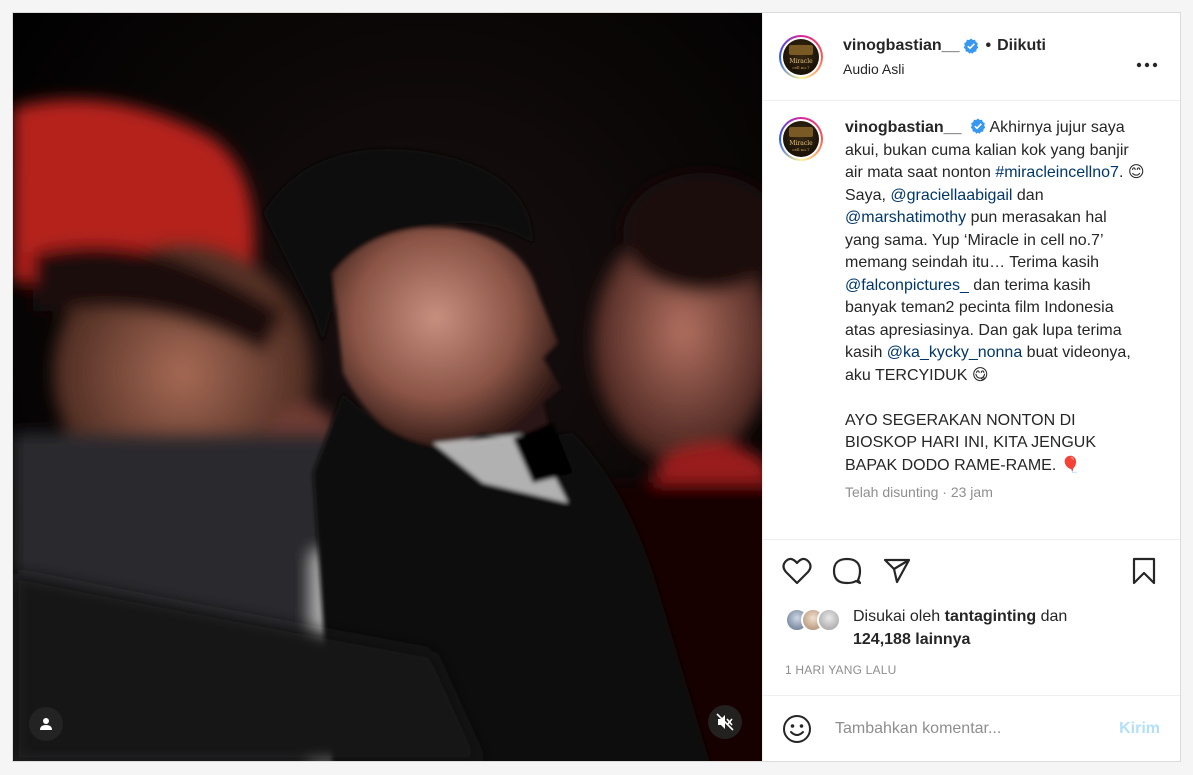  Describe the element at coordinates (1057, 172) in the screenshot. I see `hashtag-link: #miracleincellno7` at that location.